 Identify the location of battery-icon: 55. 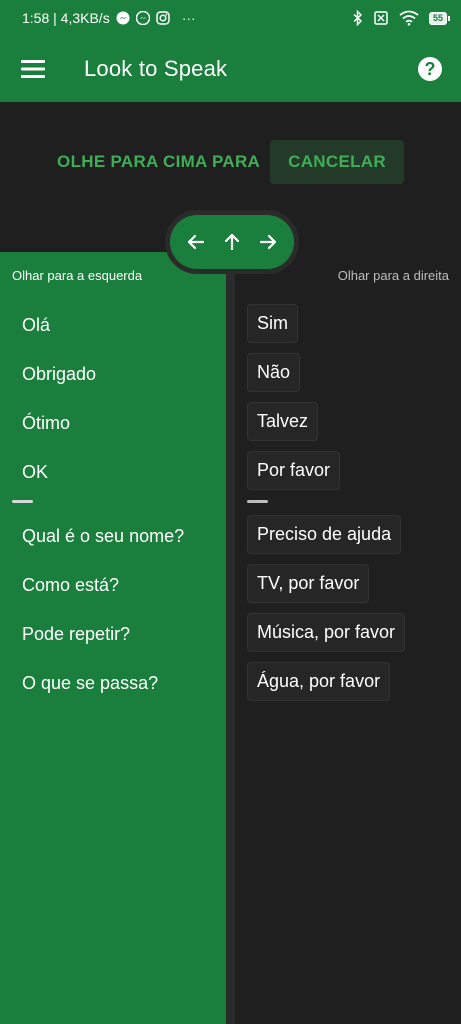
(439, 18).